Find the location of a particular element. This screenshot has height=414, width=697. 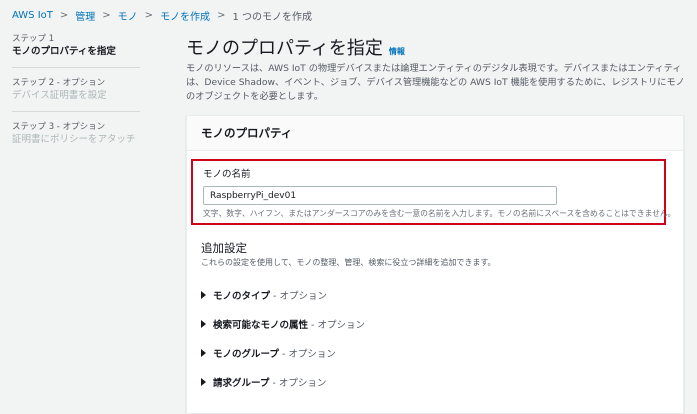

step-number: ステップ 3 - オプション is located at coordinates (59, 127).